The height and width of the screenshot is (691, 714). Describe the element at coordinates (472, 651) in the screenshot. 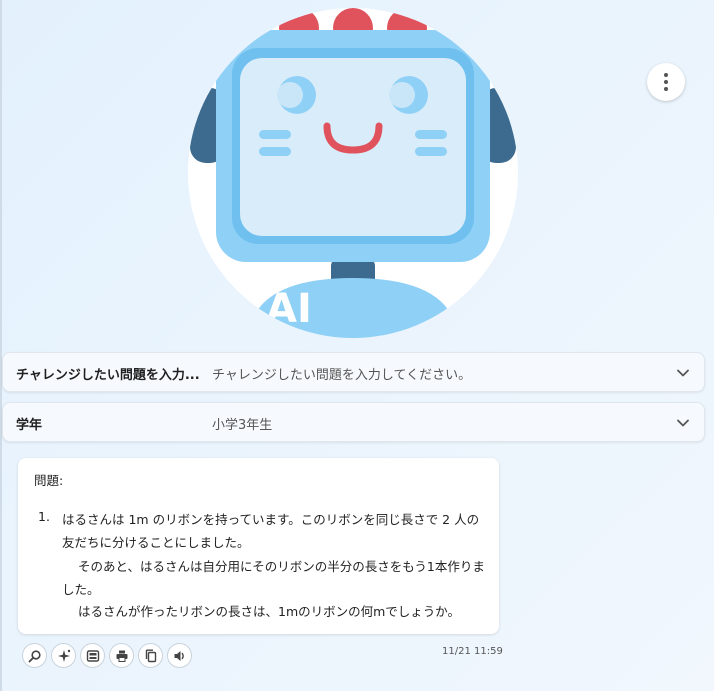

I see `message-timestamp: 11/21 11:59` at that location.